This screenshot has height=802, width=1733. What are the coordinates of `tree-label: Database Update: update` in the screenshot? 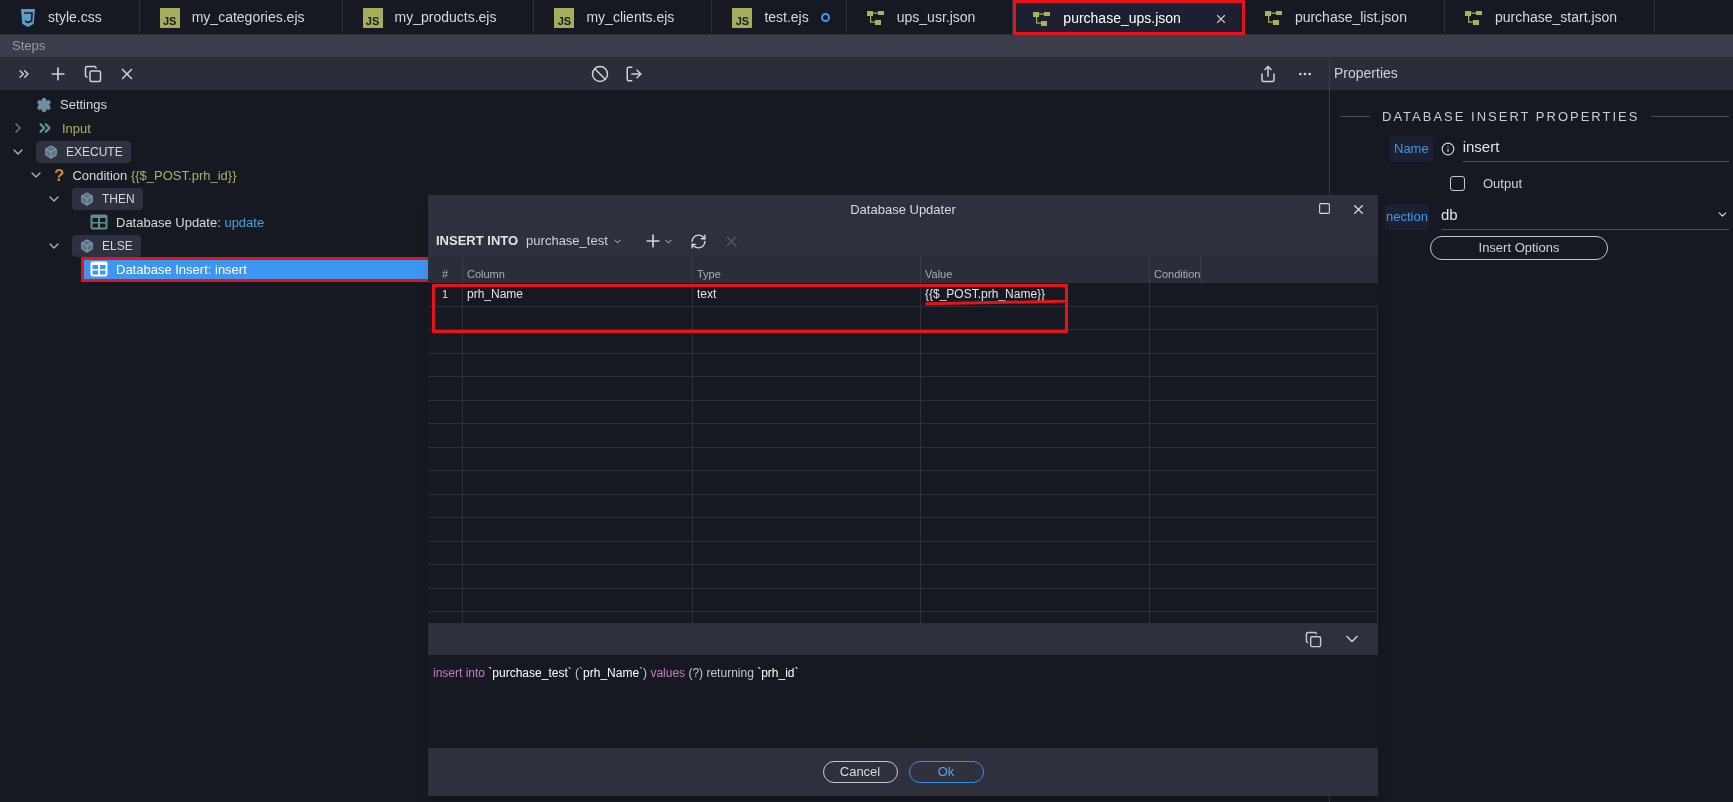 It's located at (190, 222).